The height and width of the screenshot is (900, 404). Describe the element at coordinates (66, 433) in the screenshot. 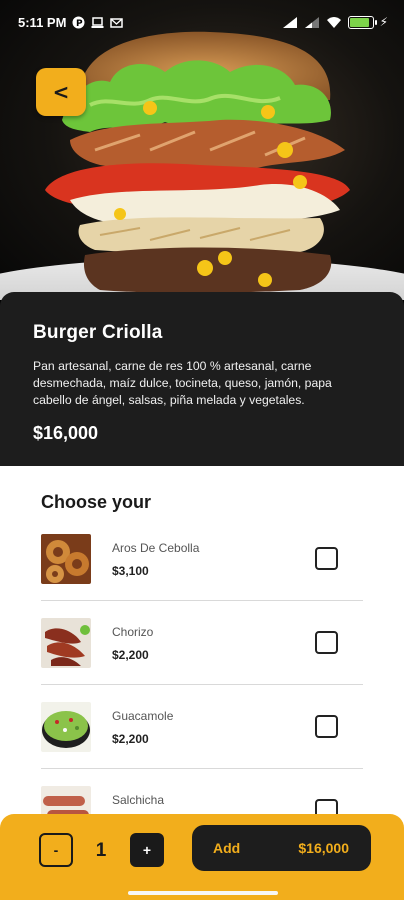

I see `product-price: $16,000` at that location.